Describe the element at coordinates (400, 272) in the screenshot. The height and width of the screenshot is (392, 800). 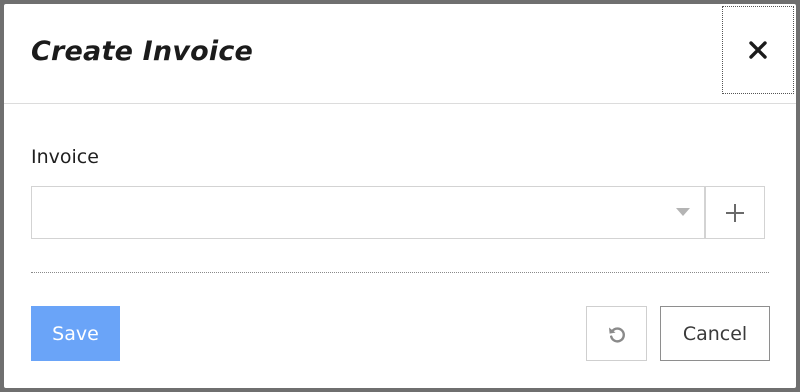
I see `form-divider` at that location.